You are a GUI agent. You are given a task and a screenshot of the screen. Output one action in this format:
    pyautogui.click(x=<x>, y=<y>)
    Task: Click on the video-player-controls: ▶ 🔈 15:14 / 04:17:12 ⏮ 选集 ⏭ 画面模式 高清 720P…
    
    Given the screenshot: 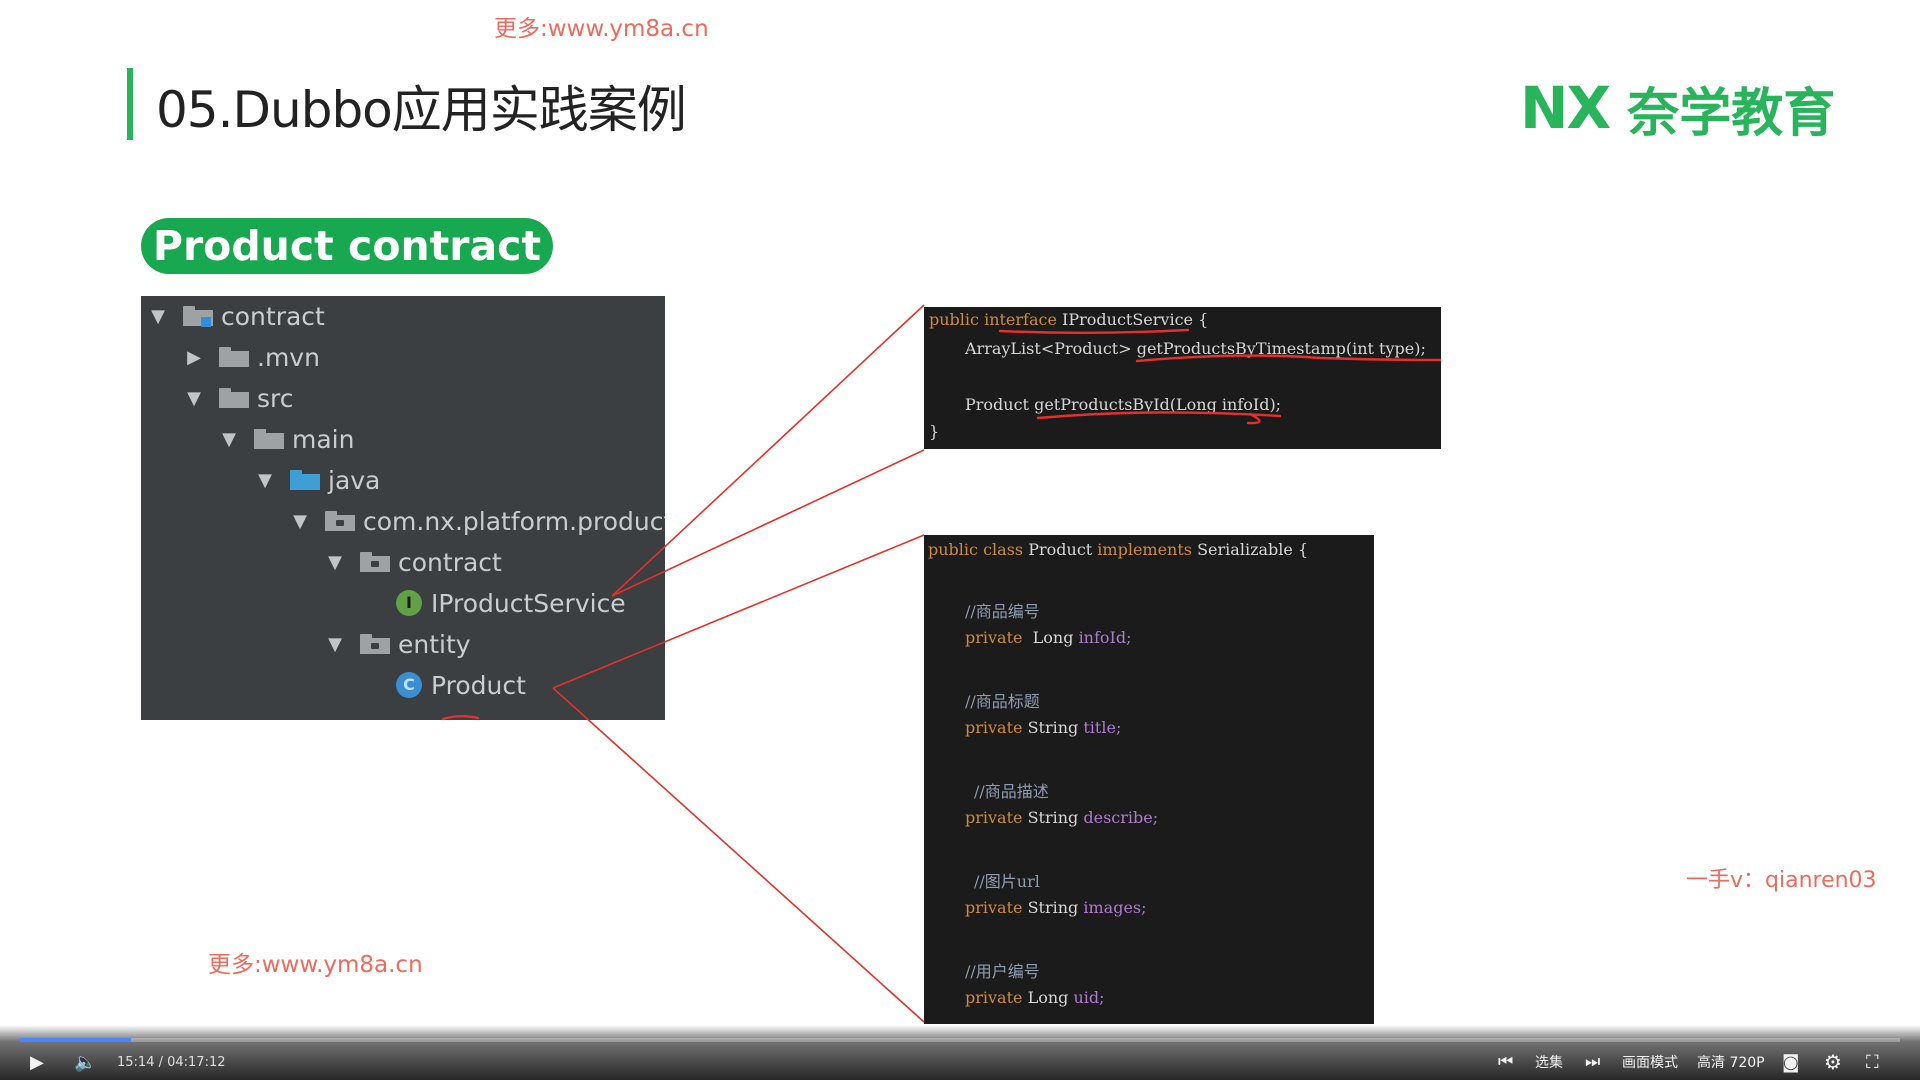 What is the action you would take?
    pyautogui.click(x=960, y=1052)
    